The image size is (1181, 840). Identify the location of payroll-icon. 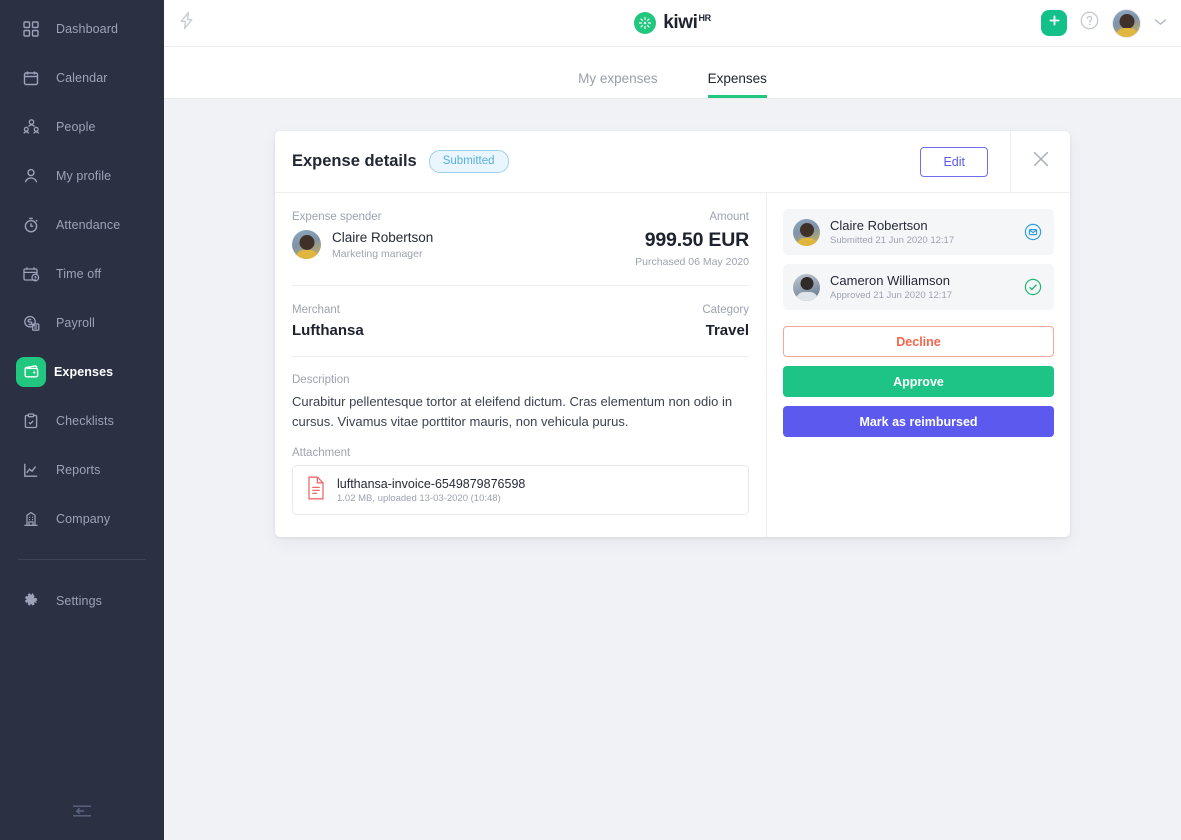
(31, 323).